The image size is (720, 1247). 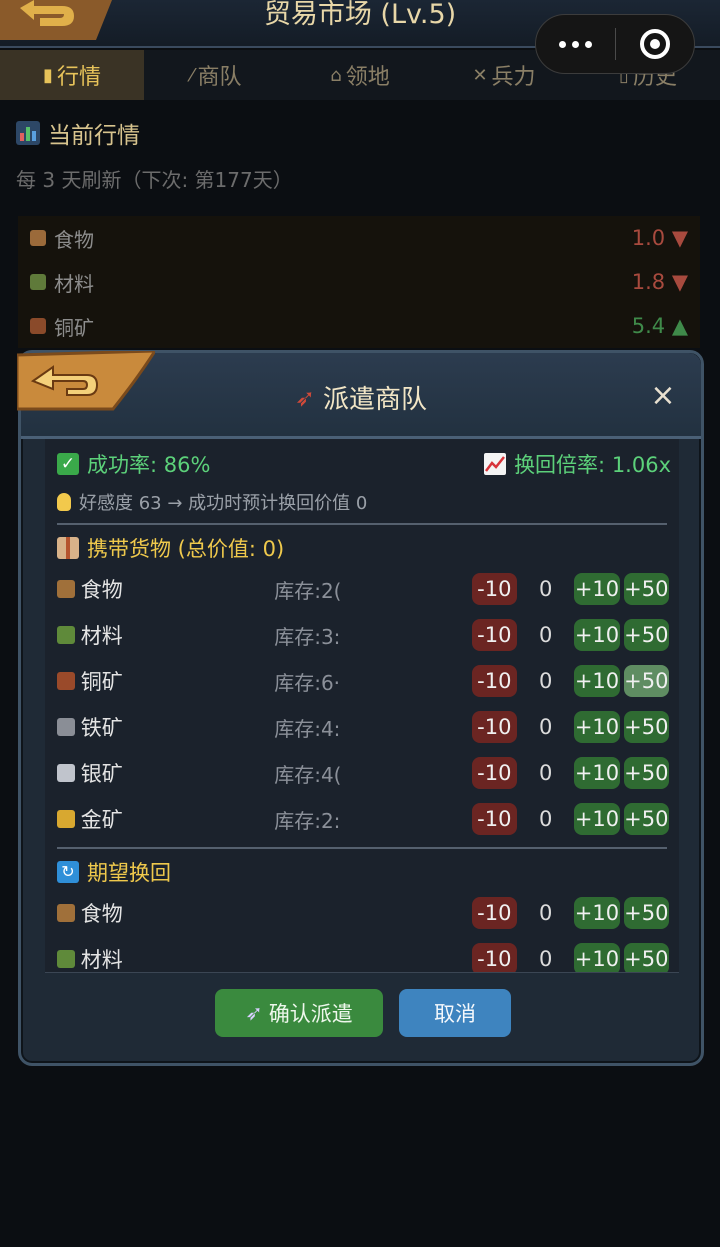 What do you see at coordinates (363, 773) in the screenshot?
I see `carry-item-row: 银矿 库存:4( -10 0 +10 +50` at bounding box center [363, 773].